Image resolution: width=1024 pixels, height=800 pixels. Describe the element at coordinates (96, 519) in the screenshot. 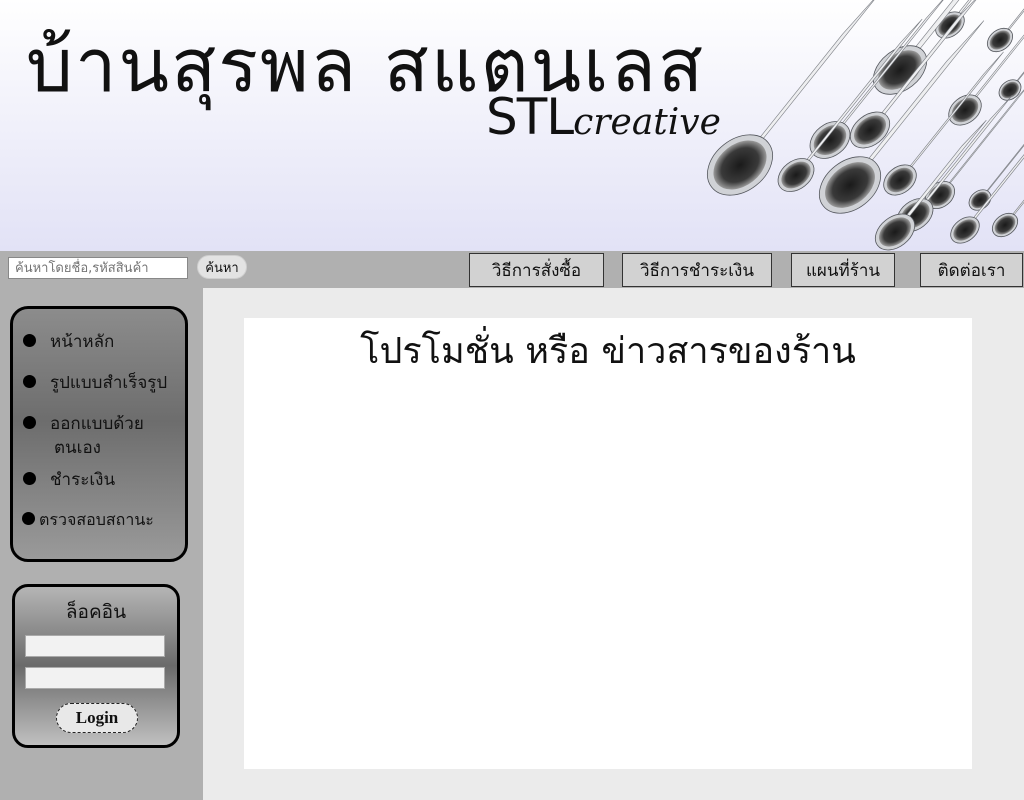

I see `menu-item-label: ตรวจสอบสถานะ` at that location.